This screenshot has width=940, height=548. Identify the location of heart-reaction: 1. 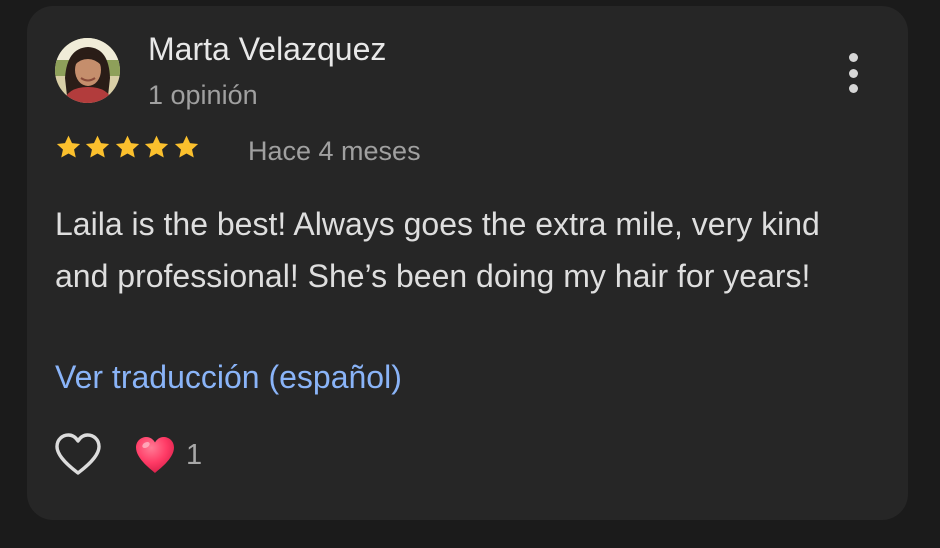
(168, 455).